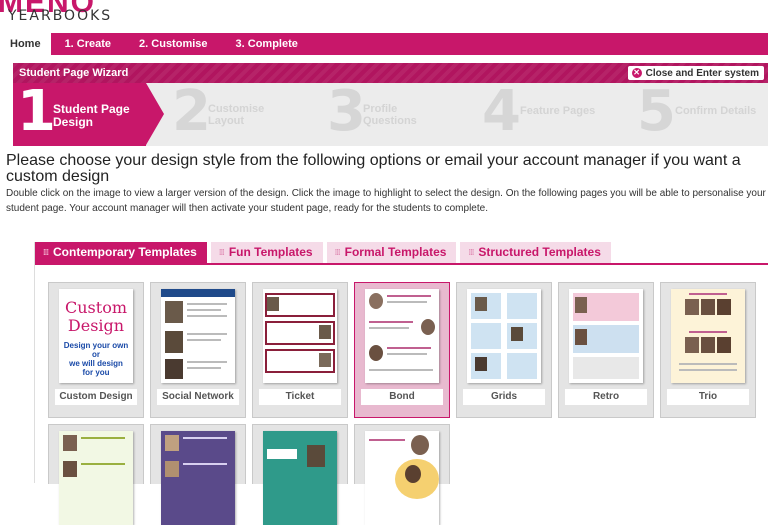 Image resolution: width=768 pixels, height=525 pixels. Describe the element at coordinates (558, 111) in the screenshot. I see `step-label: Feature Pages` at that location.